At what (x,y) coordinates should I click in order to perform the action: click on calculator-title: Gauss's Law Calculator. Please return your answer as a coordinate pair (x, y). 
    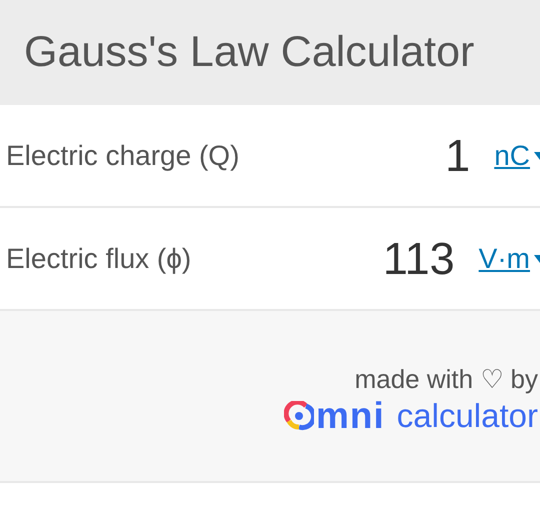
    Looking at the image, I should click on (249, 52).